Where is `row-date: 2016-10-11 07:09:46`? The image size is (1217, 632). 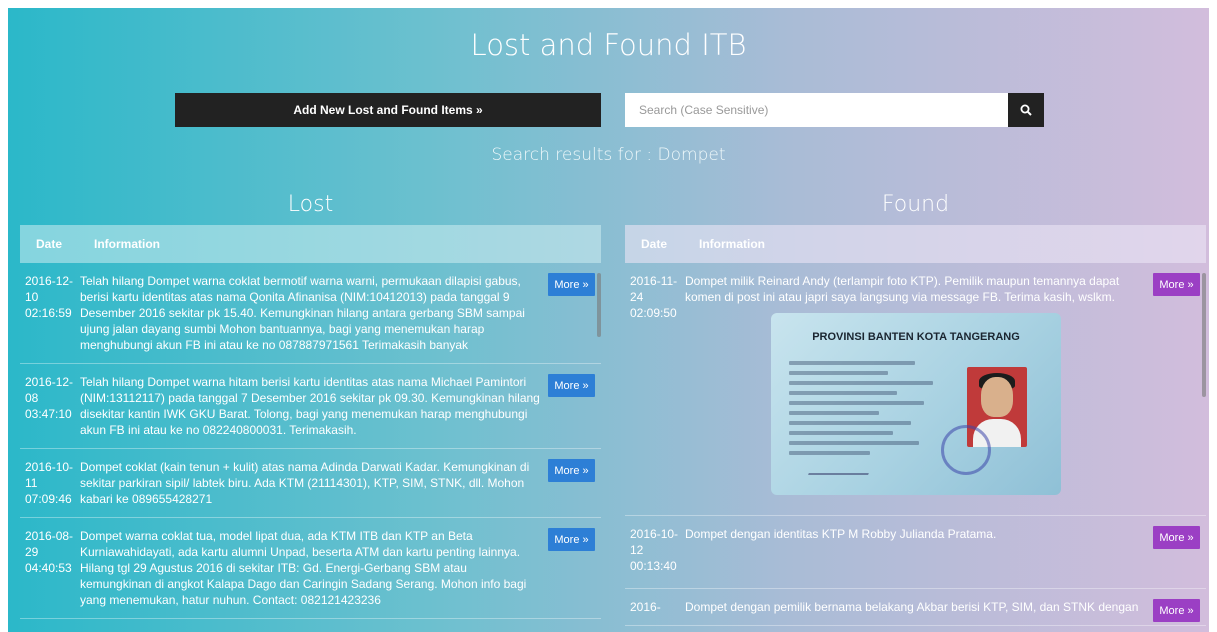 row-date: 2016-10-11 07:09:46 is located at coordinates (49, 483).